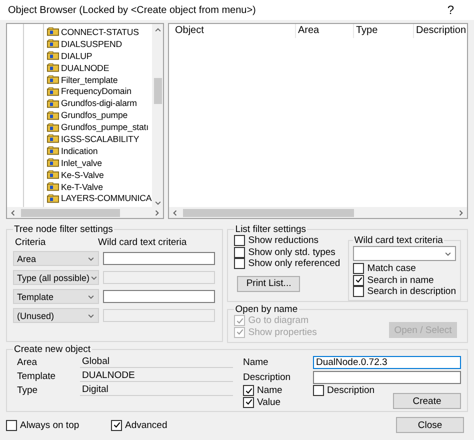 The image size is (474, 440). Describe the element at coordinates (82, 175) in the screenshot. I see `tree-item: Ke-S-Valve` at that location.